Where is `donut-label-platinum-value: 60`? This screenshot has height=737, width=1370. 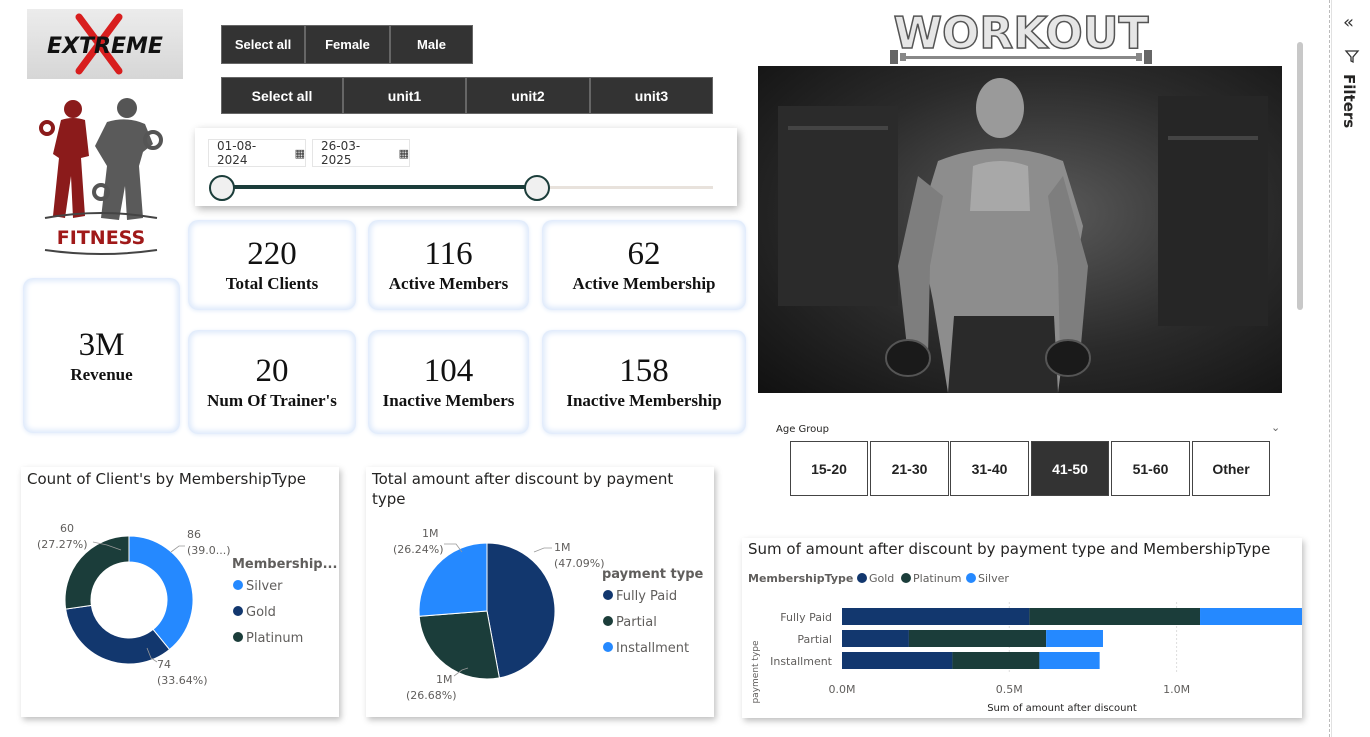 donut-label-platinum-value: 60 is located at coordinates (67, 528).